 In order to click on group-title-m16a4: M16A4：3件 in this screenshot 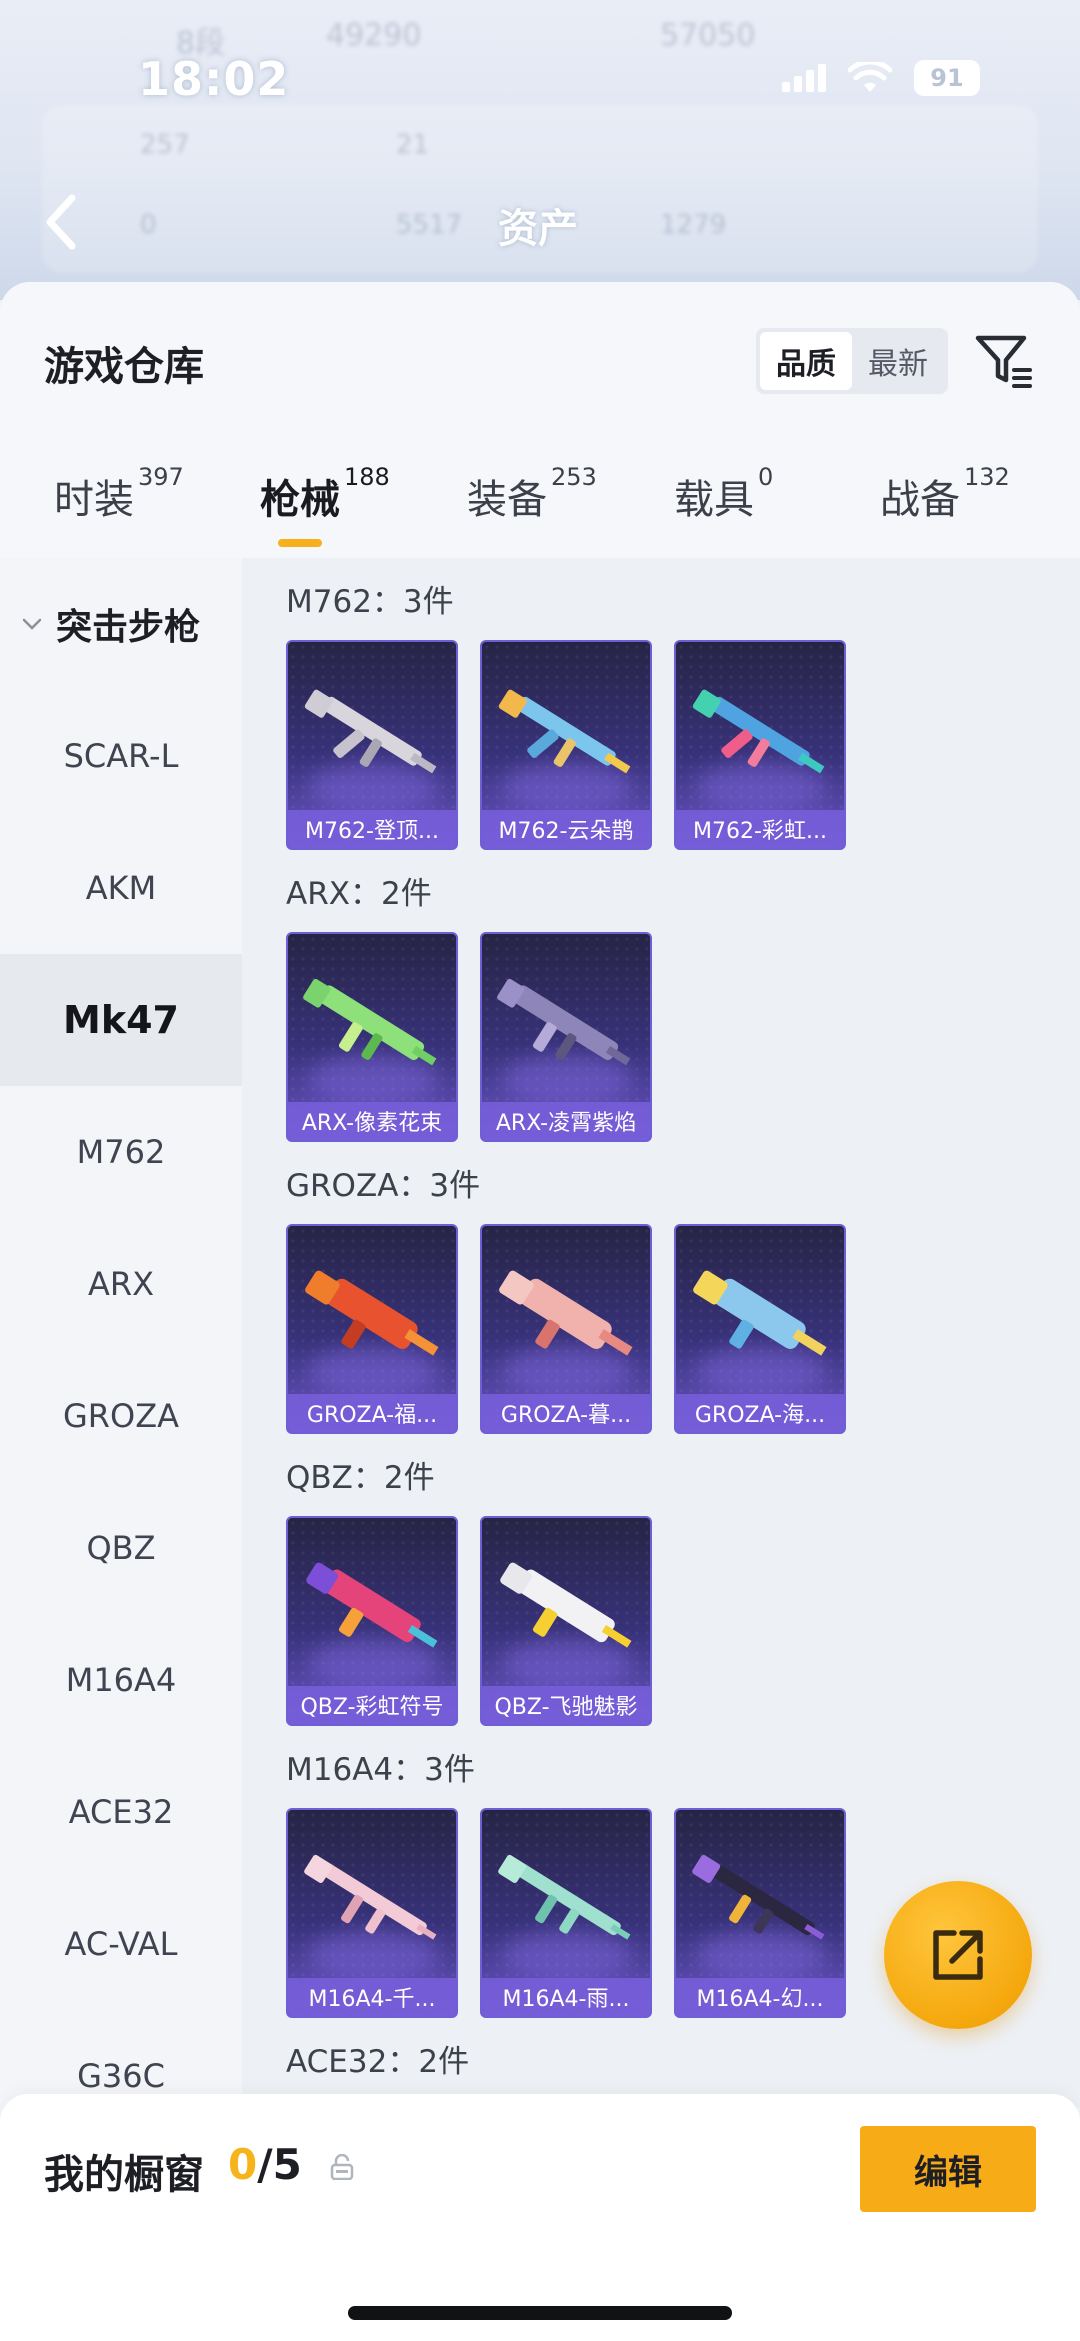, I will do `click(380, 1770)`.